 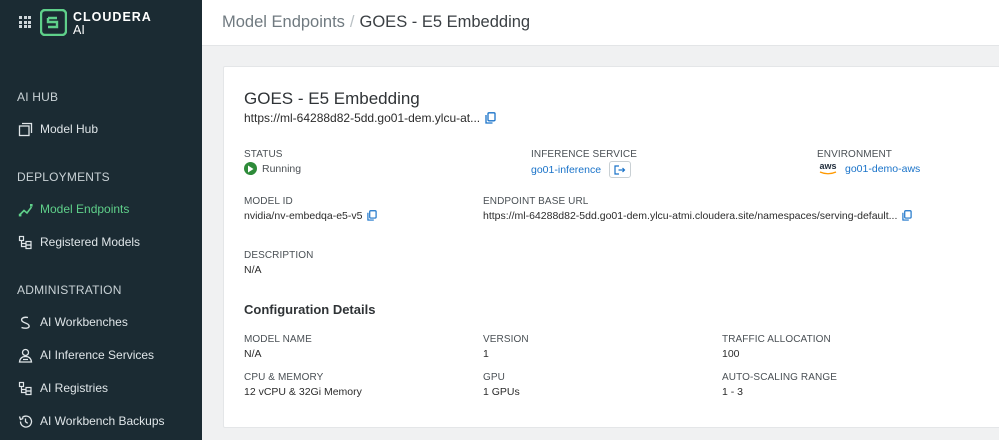 I want to click on traffic-allocation-label: TRAFFIC ALLOCATION, so click(x=776, y=339).